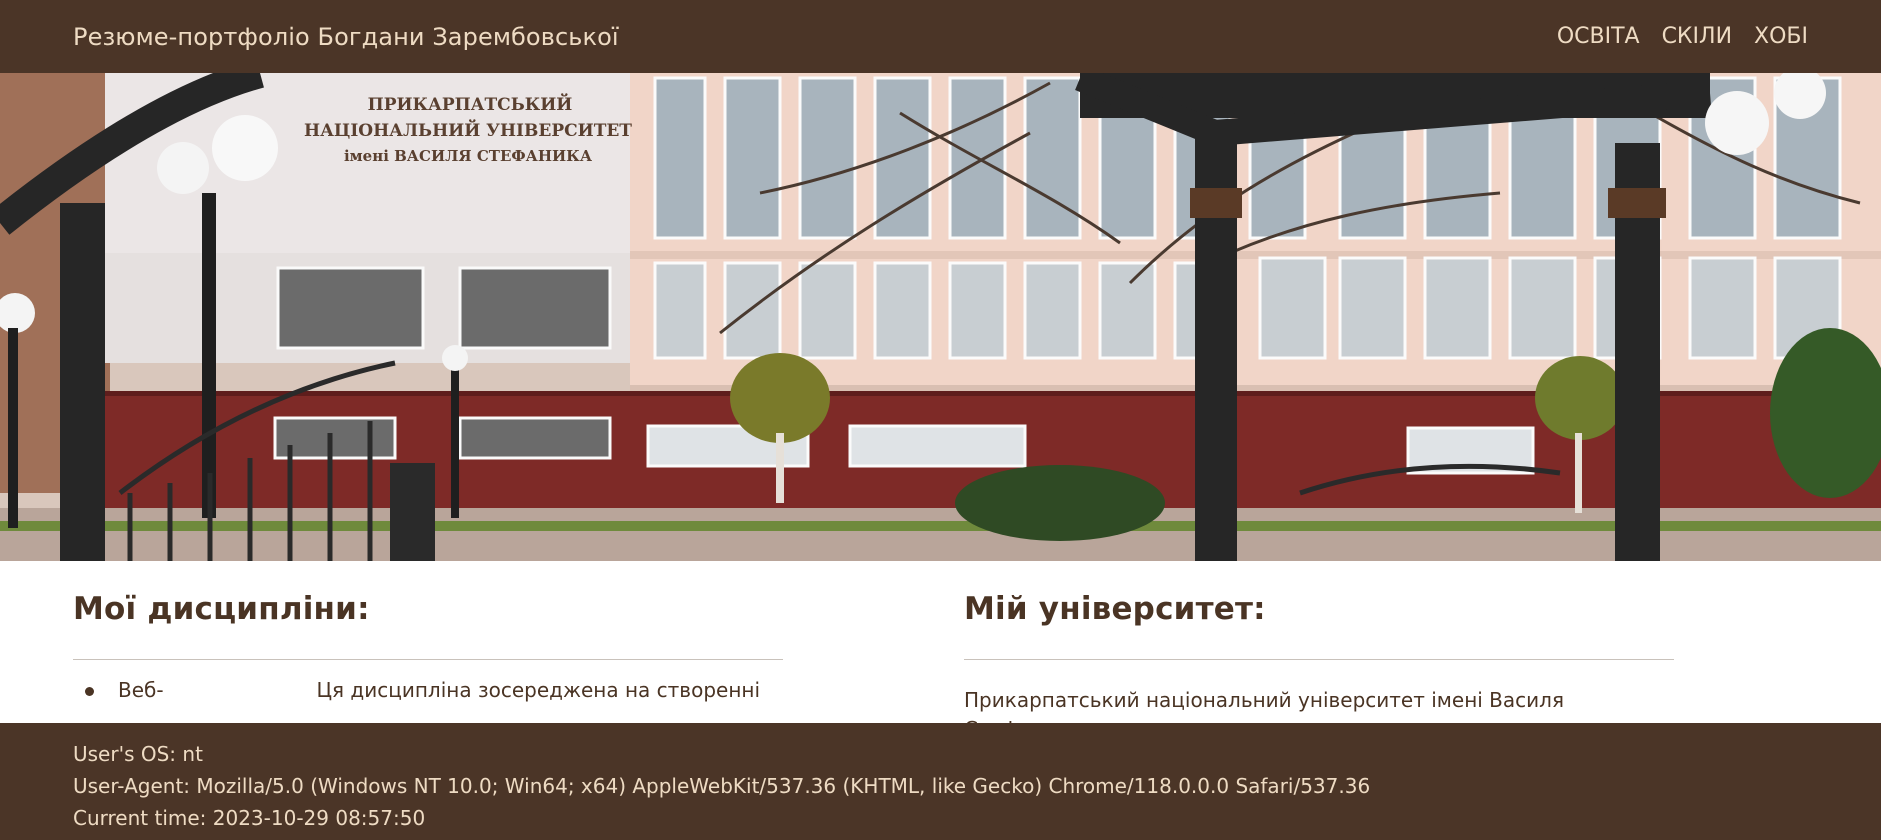 This screenshot has height=840, width=1881. I want to click on sign-line-3: імені ВАСИЛЯ СТЕФАНИКА, so click(468, 156).